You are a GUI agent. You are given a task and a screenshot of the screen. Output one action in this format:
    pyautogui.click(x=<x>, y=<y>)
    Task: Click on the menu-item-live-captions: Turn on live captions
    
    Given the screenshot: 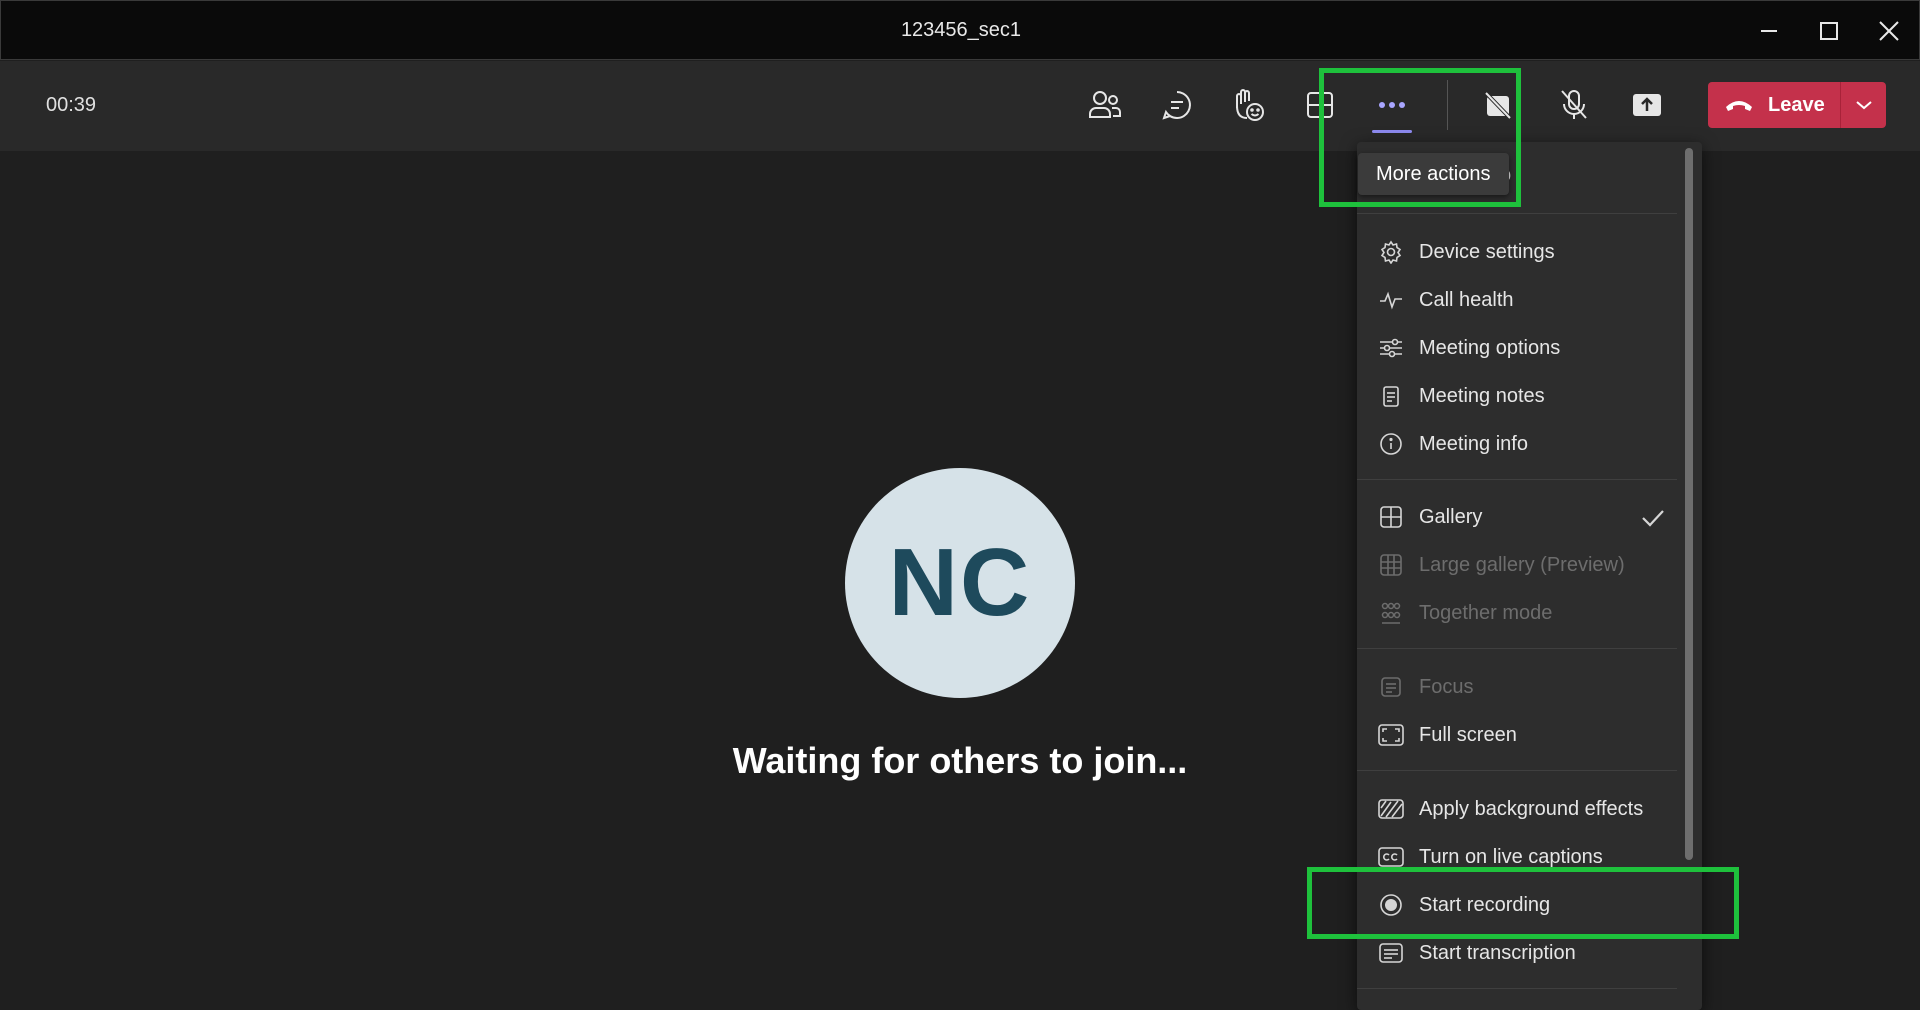 What is the action you would take?
    pyautogui.click(x=1517, y=857)
    